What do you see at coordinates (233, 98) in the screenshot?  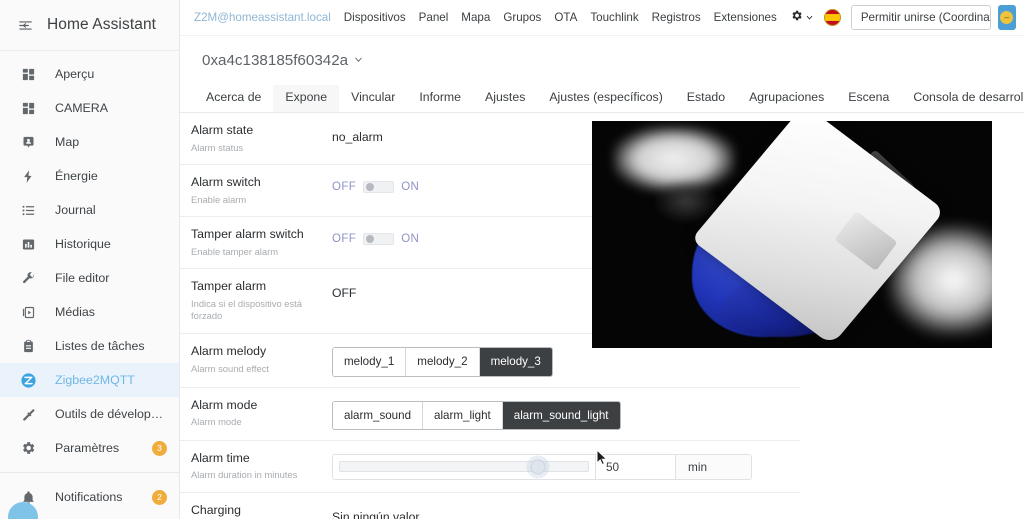 I see `tab-acerca-de: Acerca de` at bounding box center [233, 98].